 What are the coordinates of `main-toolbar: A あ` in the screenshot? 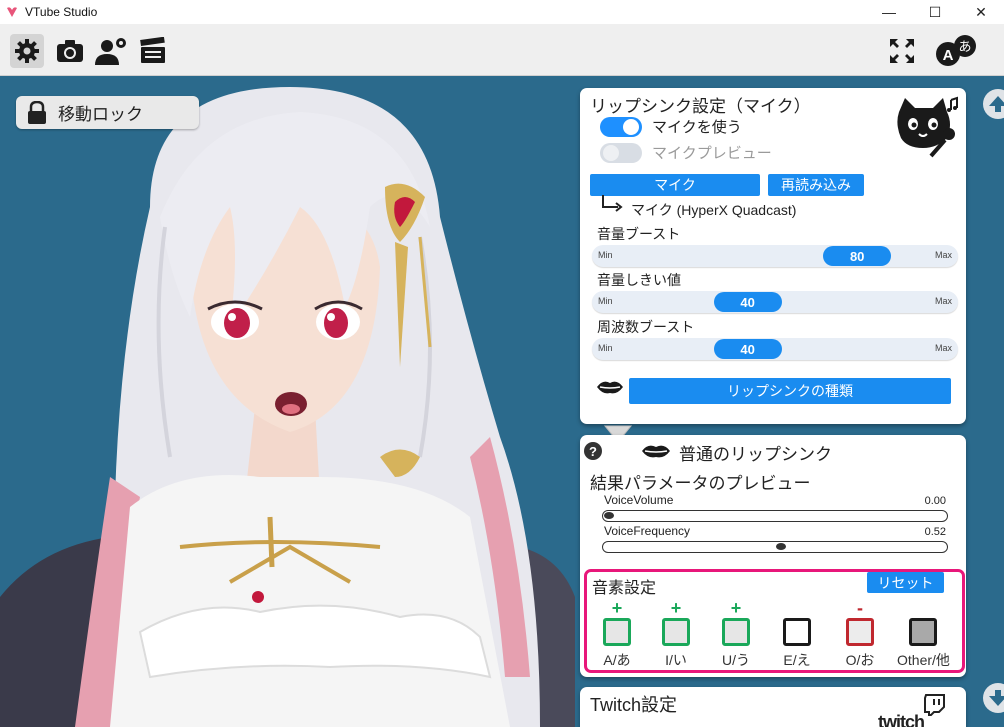 It's located at (502, 50).